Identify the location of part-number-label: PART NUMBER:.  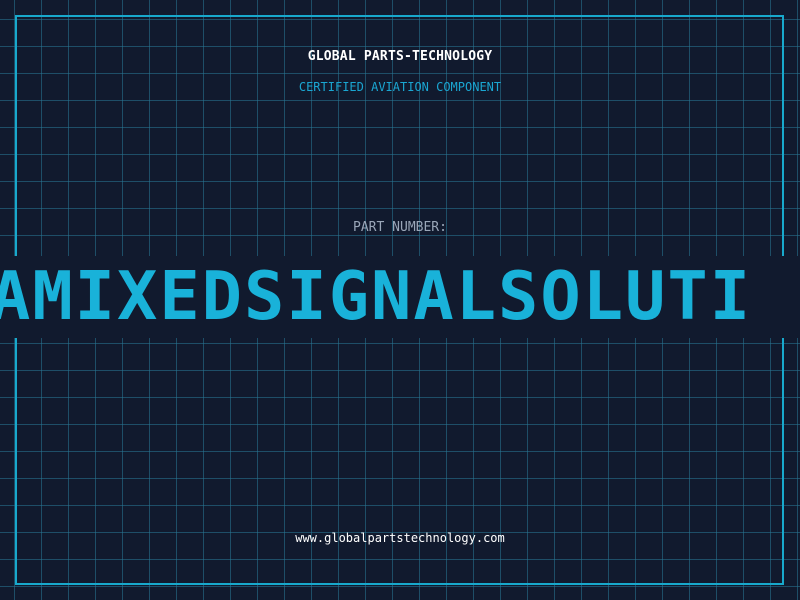
(400, 227).